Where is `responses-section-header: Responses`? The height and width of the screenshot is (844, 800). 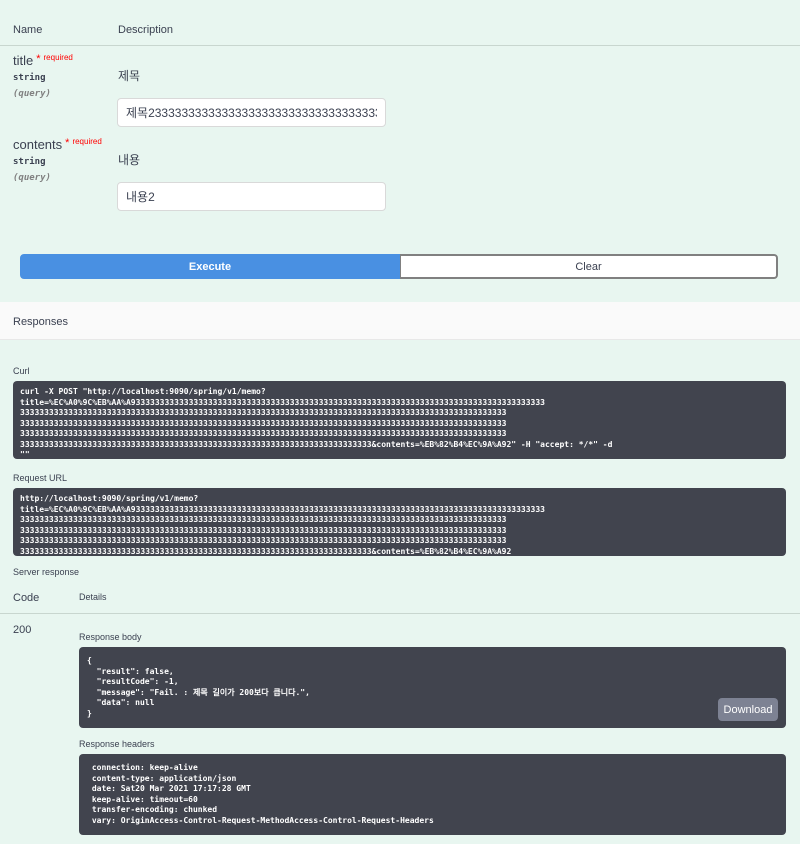
responses-section-header: Responses is located at coordinates (400, 321).